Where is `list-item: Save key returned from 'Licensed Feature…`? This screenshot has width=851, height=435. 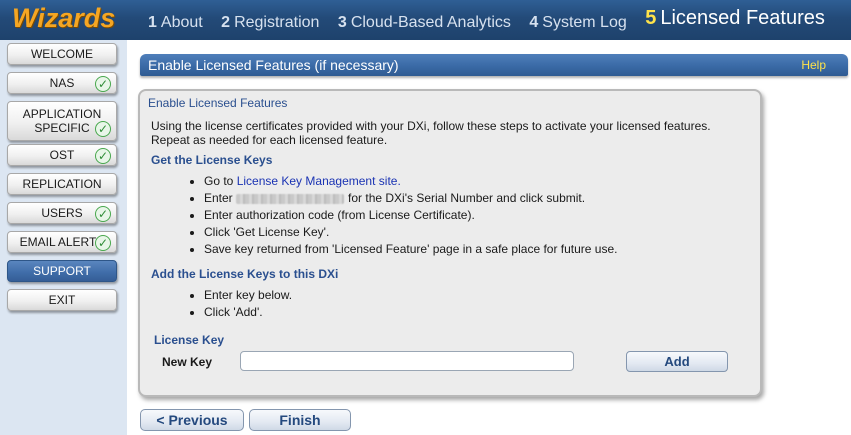 list-item: Save key returned from 'Licensed Feature… is located at coordinates (410, 249).